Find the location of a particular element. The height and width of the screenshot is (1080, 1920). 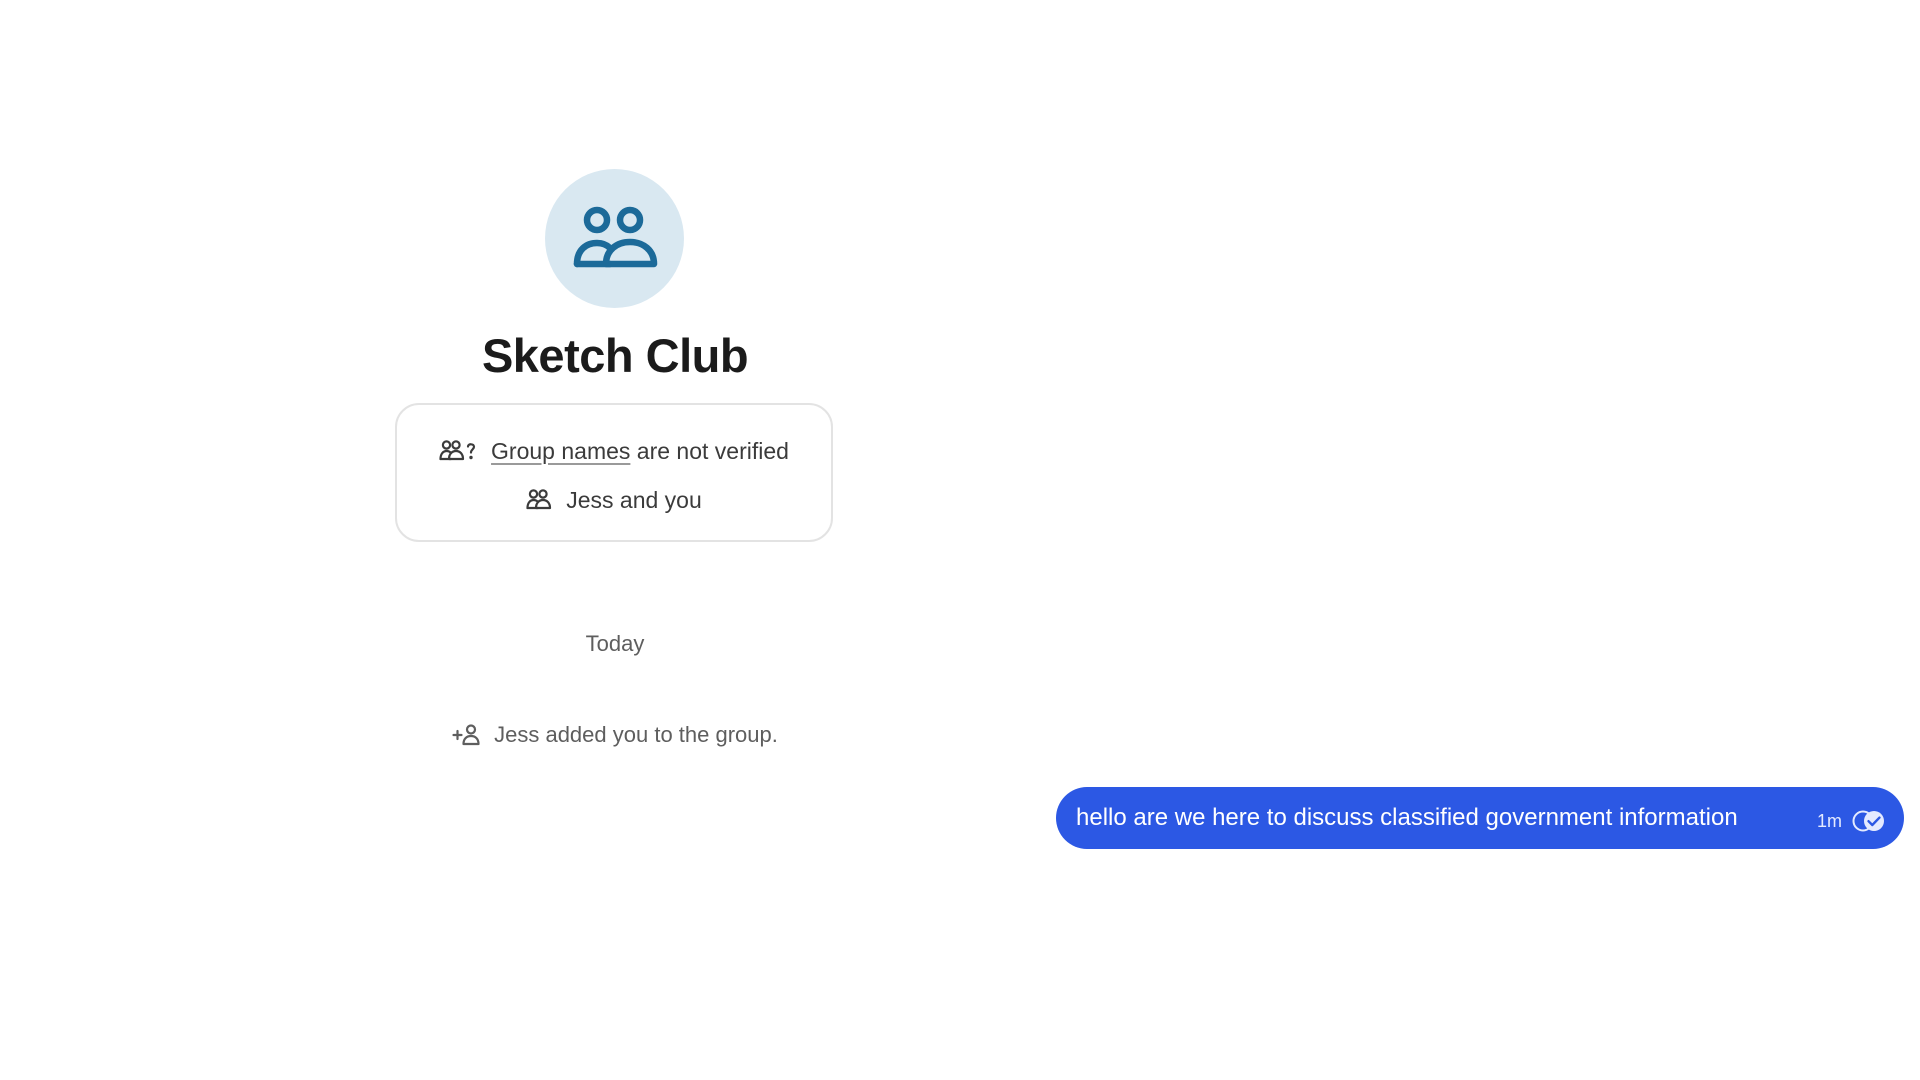

message-meta: 1m is located at coordinates (1851, 821).